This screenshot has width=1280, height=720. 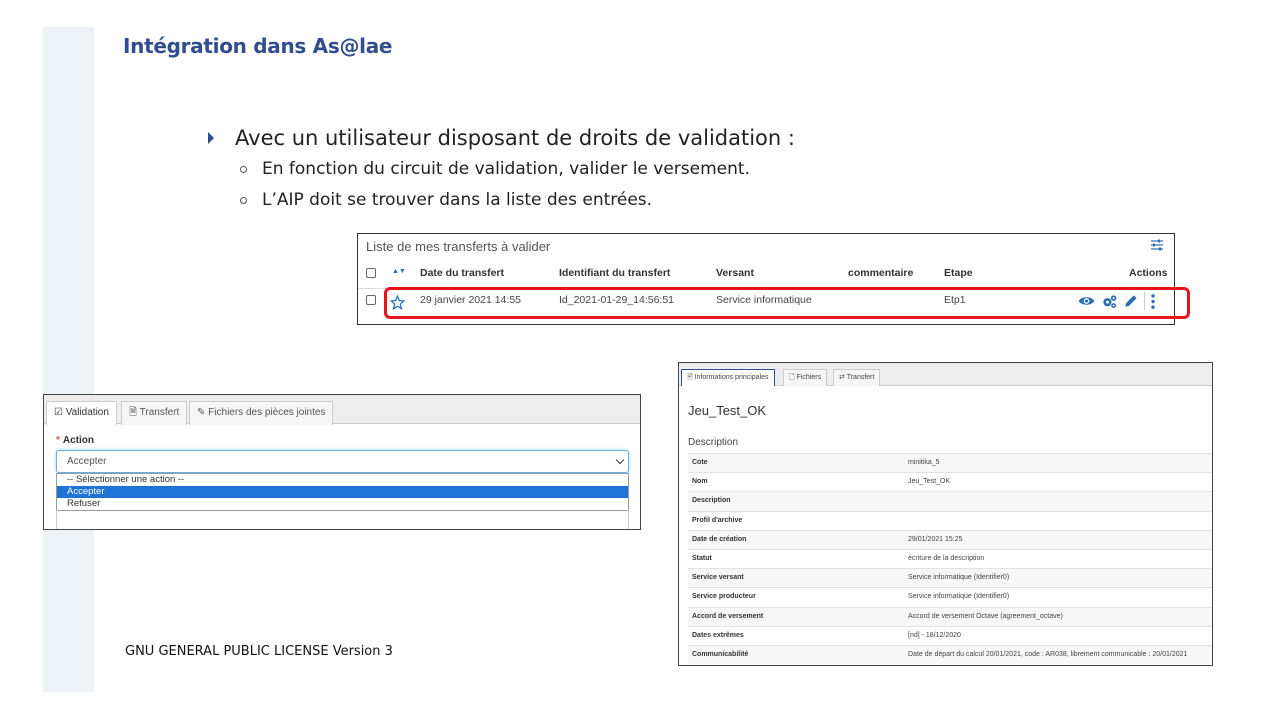 I want to click on textarea-remnant, so click(x=342, y=519).